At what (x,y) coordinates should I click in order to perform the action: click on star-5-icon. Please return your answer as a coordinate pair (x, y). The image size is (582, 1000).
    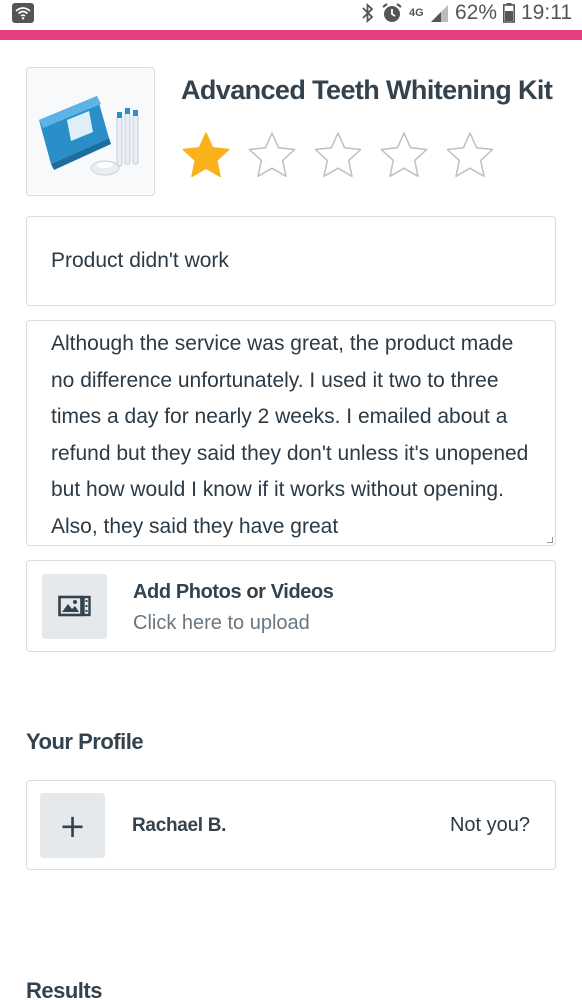
    Looking at the image, I should click on (470, 155).